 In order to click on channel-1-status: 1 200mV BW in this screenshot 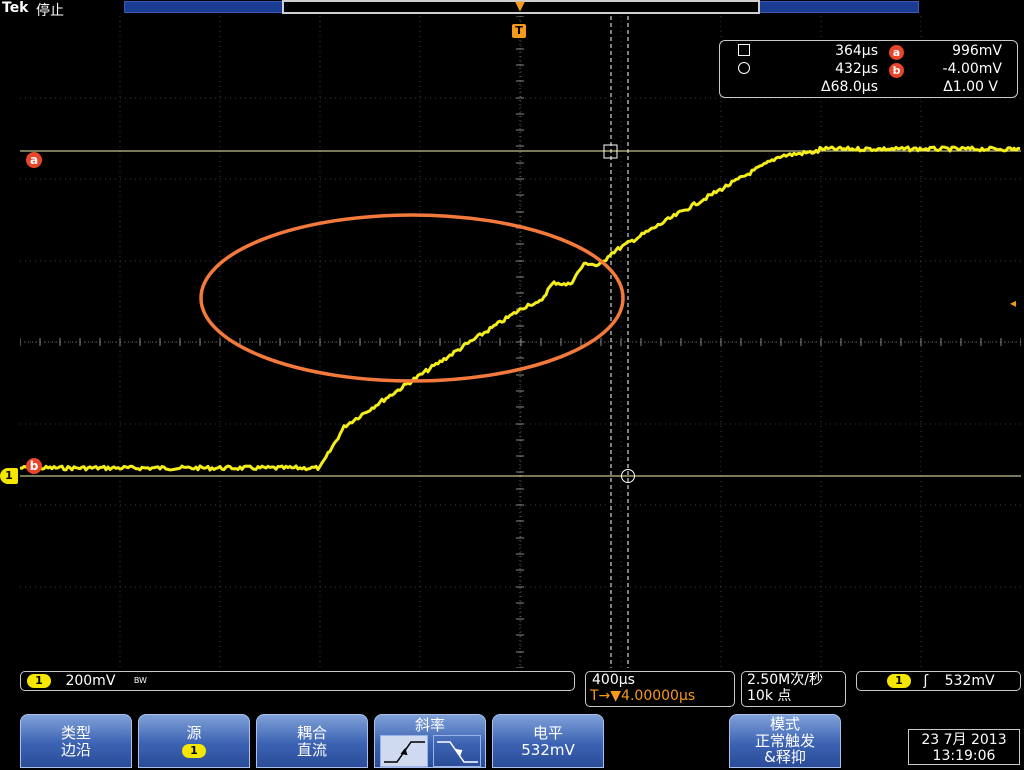, I will do `click(297, 681)`.